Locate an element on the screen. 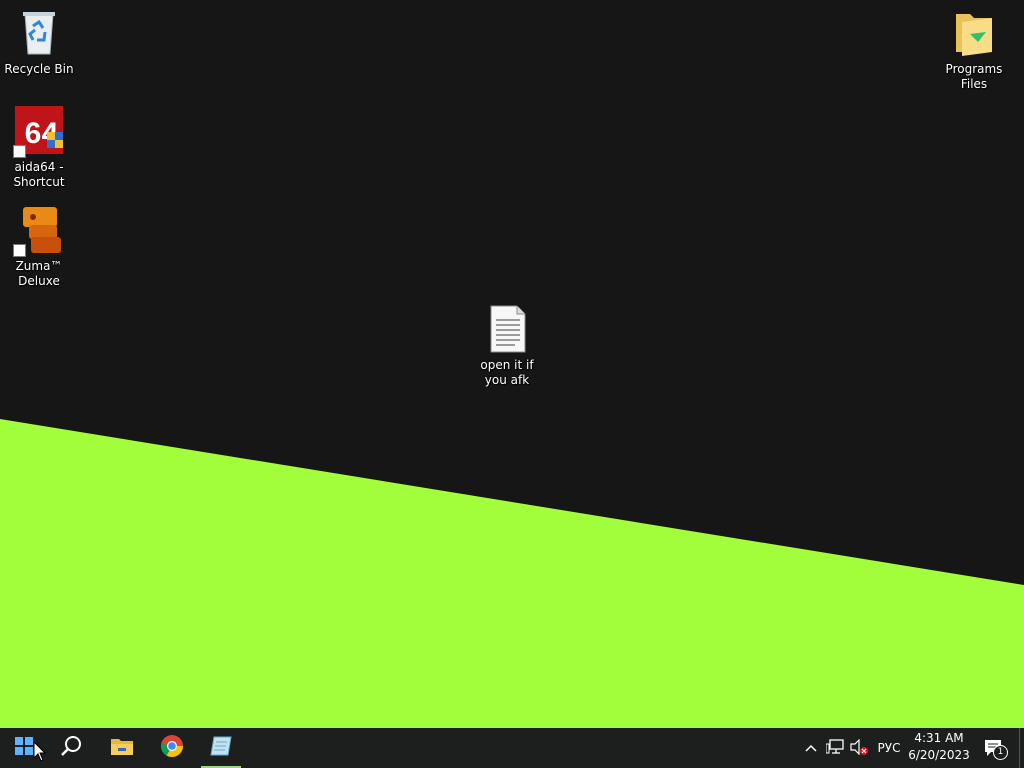 This screenshot has height=768, width=1024. chrome-button is located at coordinates (172, 748).